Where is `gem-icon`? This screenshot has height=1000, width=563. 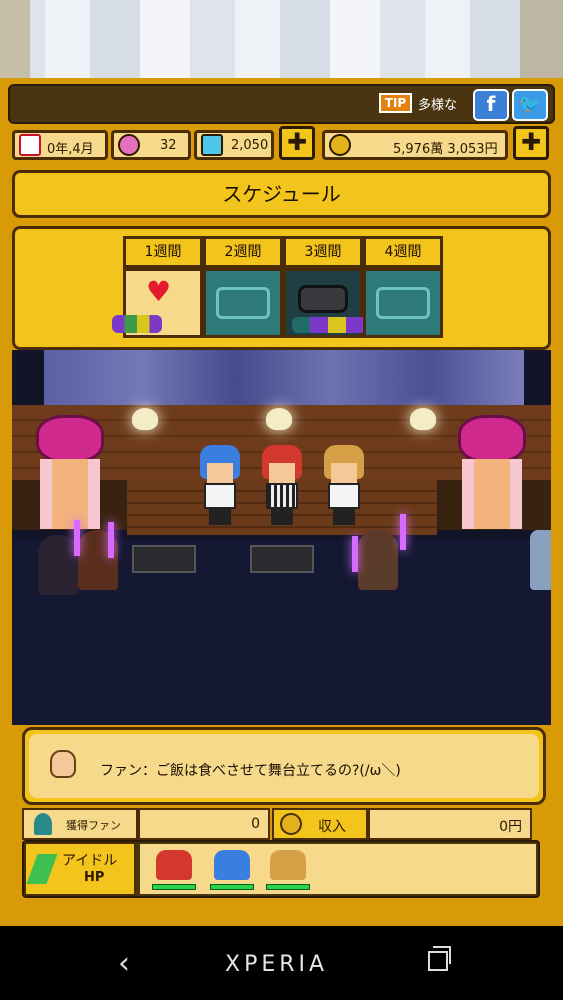 gem-icon is located at coordinates (129, 145).